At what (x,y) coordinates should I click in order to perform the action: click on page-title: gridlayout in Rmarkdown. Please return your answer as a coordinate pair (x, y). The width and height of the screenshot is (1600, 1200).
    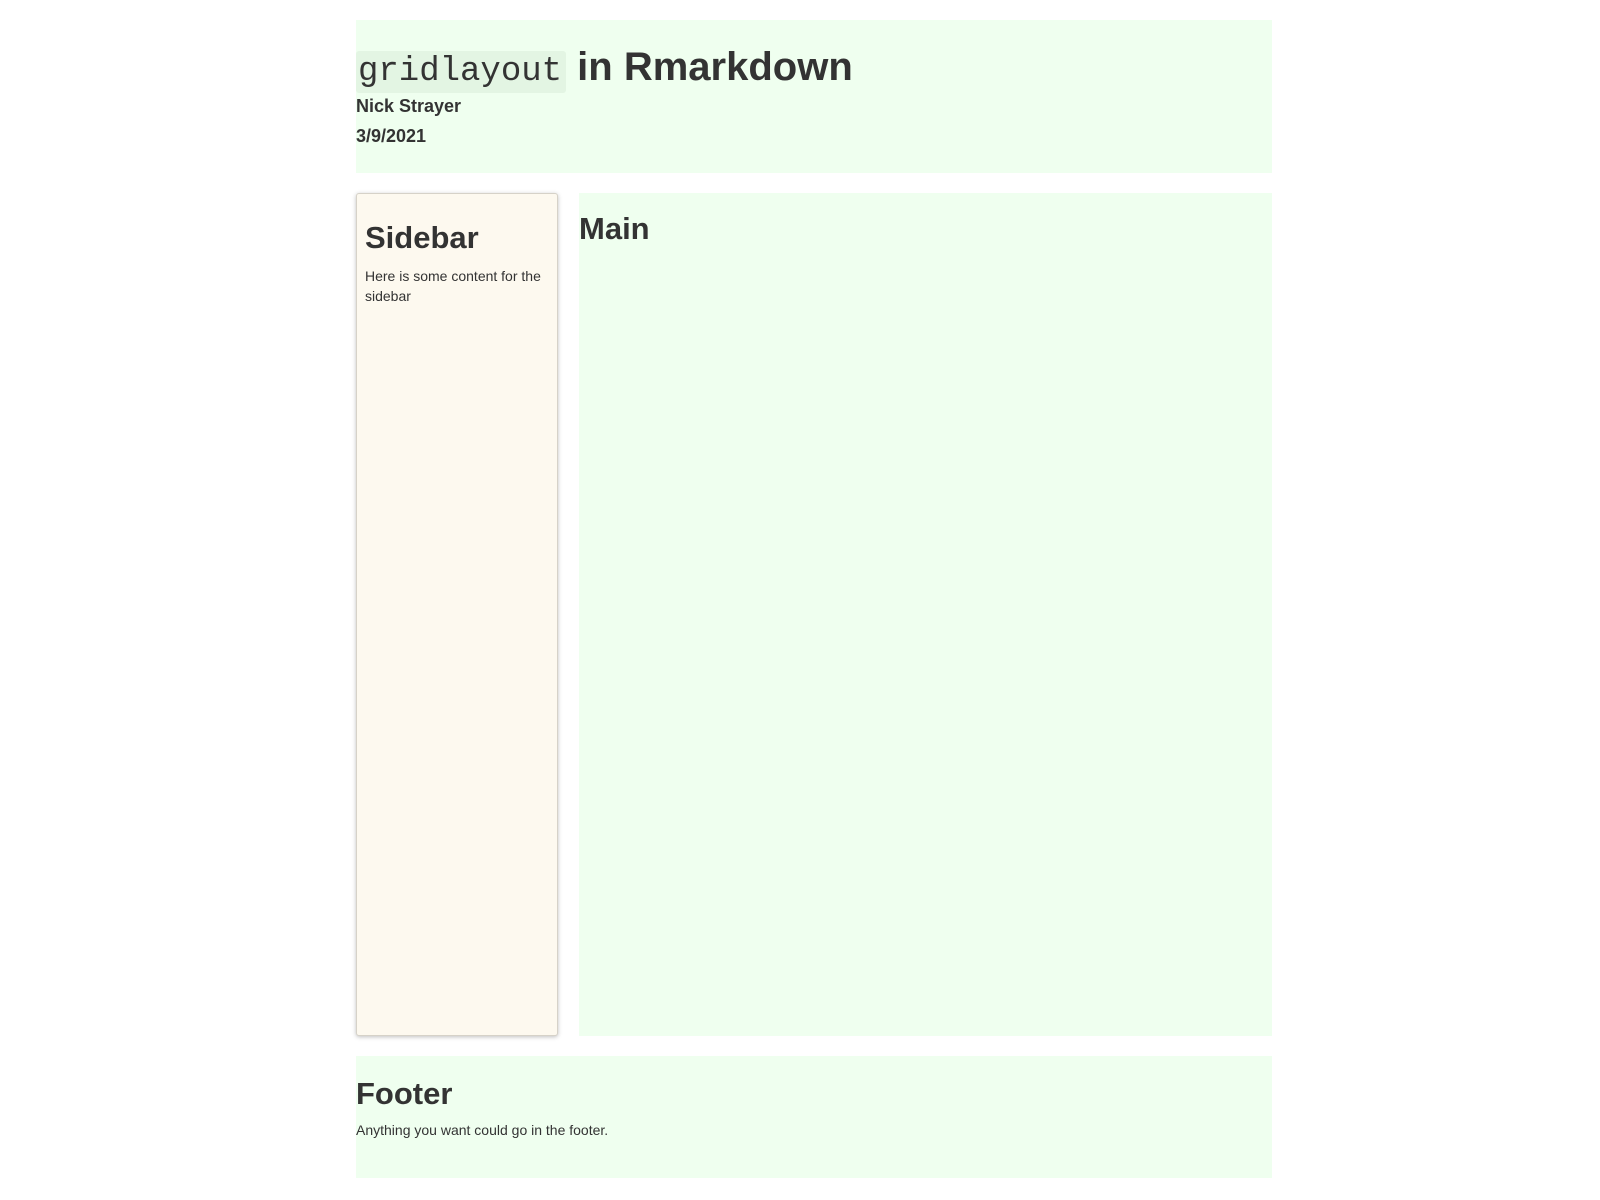
    Looking at the image, I should click on (604, 69).